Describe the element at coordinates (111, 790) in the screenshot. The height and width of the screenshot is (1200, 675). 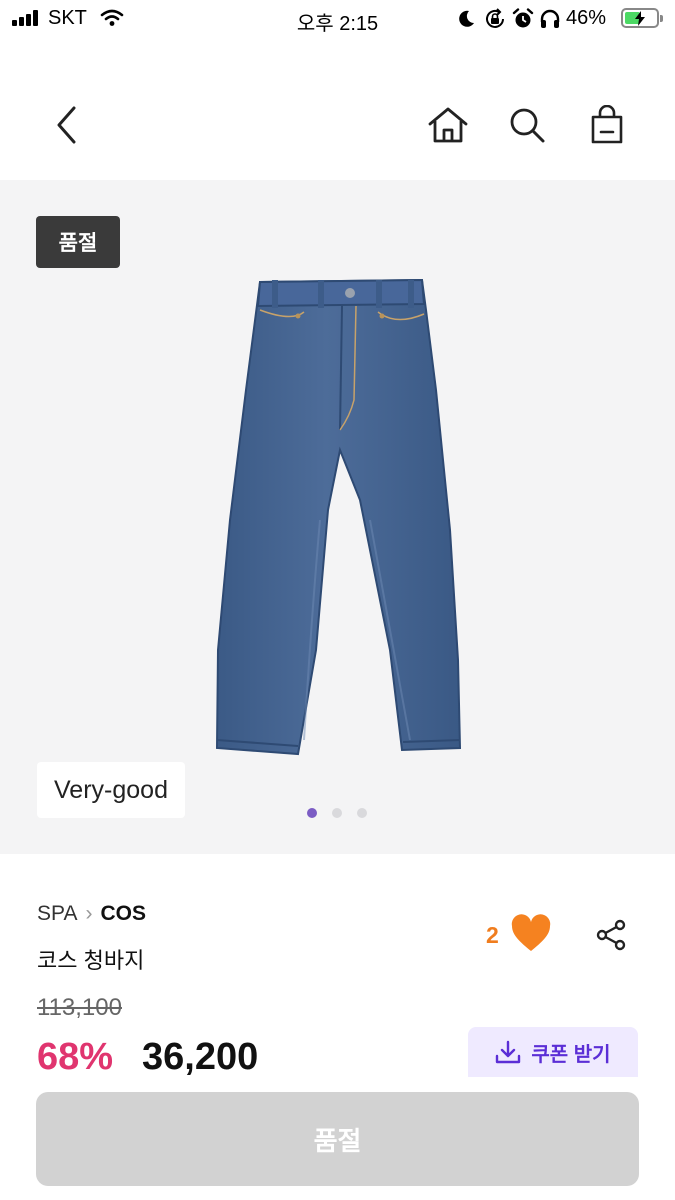
I see `condition-tag: Very-good` at that location.